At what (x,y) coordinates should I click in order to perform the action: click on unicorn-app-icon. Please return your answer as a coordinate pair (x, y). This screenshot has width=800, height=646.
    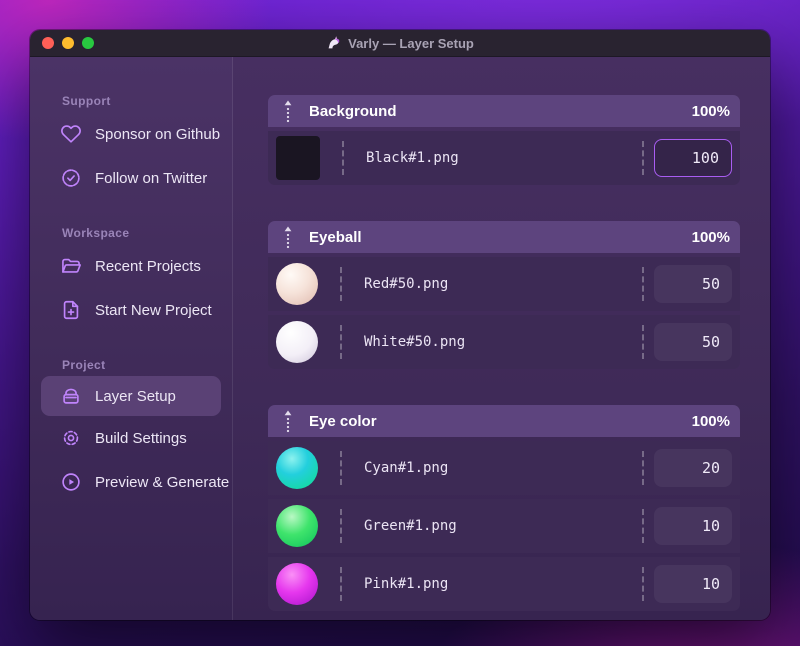
    Looking at the image, I should click on (334, 43).